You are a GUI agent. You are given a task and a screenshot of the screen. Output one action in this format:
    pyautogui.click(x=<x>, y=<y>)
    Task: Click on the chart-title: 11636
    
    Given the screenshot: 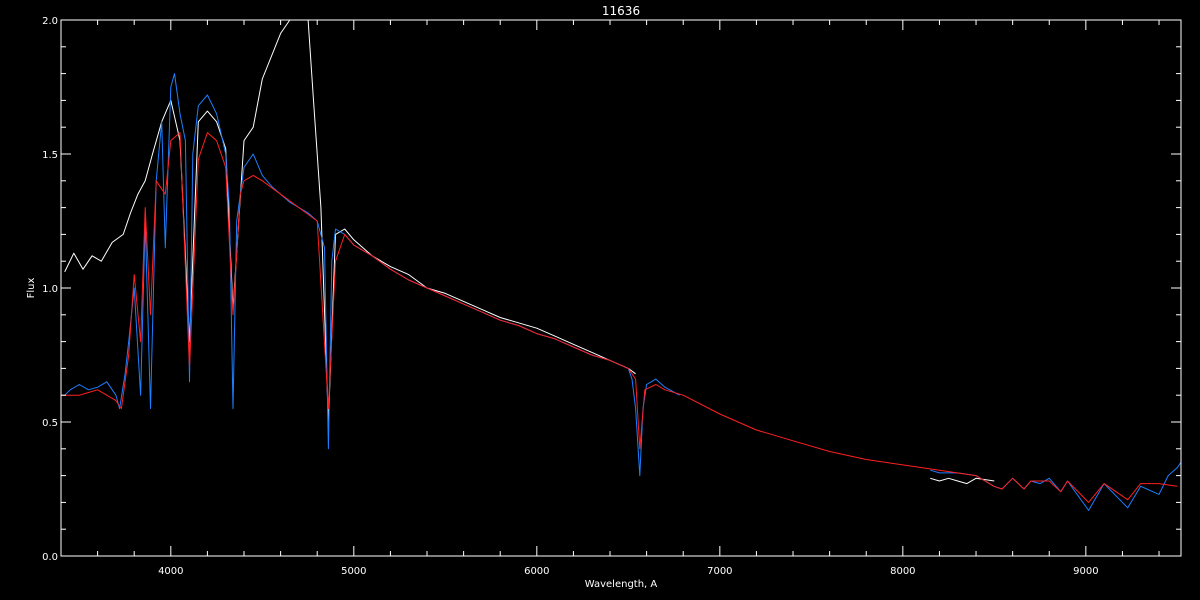 What is the action you would take?
    pyautogui.click(x=621, y=11)
    